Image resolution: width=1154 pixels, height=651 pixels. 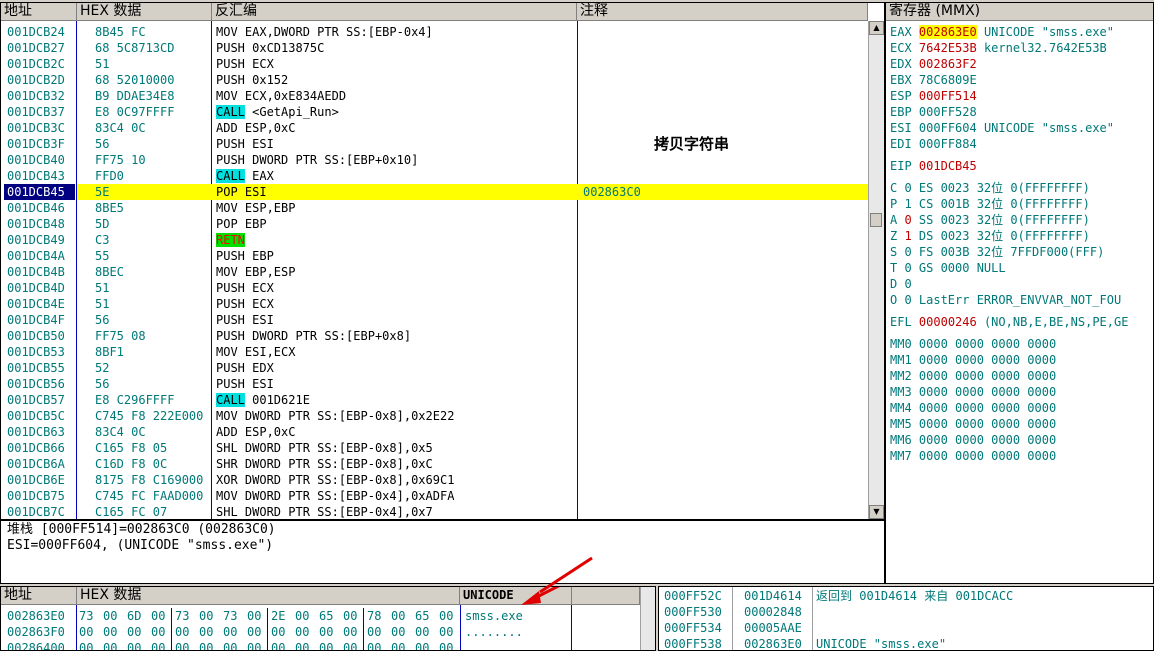 What do you see at coordinates (1002, 128) in the screenshot?
I see `register-line: ESI 000FF604 UNICODE "smss.exe"` at bounding box center [1002, 128].